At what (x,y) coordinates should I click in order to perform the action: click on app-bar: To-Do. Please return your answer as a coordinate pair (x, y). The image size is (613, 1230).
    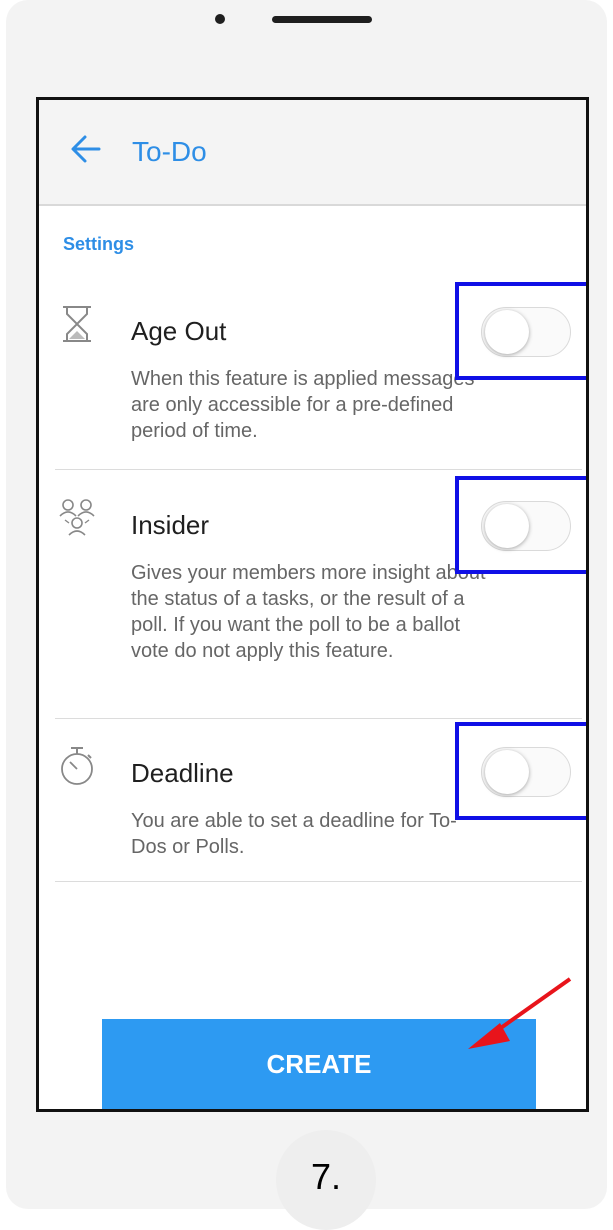
    Looking at the image, I should click on (312, 153).